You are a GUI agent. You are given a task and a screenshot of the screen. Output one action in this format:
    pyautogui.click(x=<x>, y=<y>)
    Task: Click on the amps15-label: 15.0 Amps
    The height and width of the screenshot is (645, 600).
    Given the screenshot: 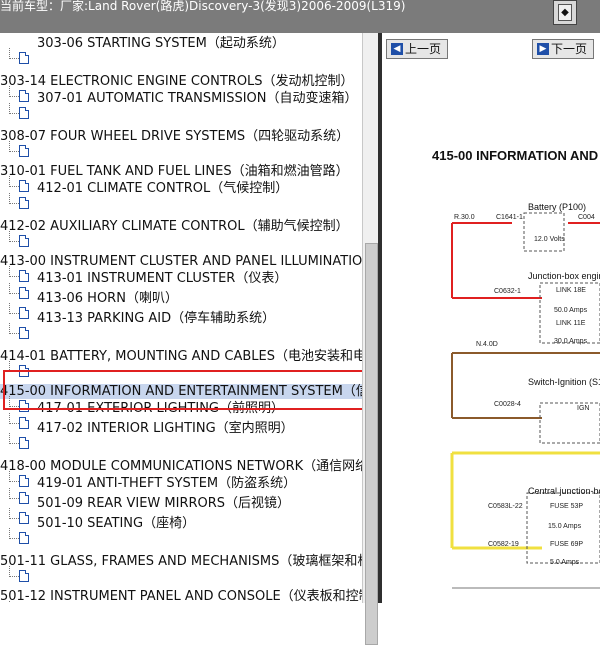 What is the action you would take?
    pyautogui.click(x=565, y=526)
    